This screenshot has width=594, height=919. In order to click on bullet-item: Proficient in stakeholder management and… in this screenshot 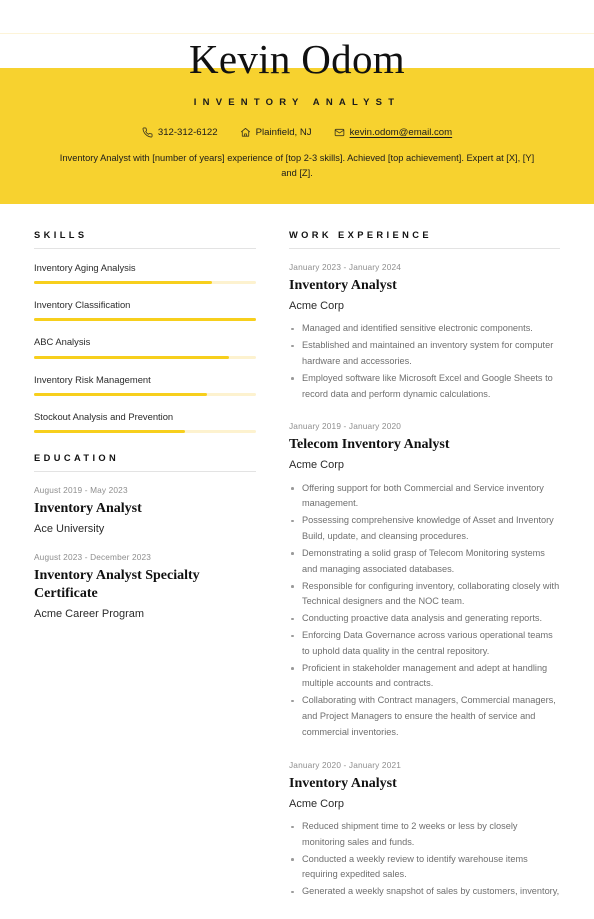, I will do `click(424, 677)`.